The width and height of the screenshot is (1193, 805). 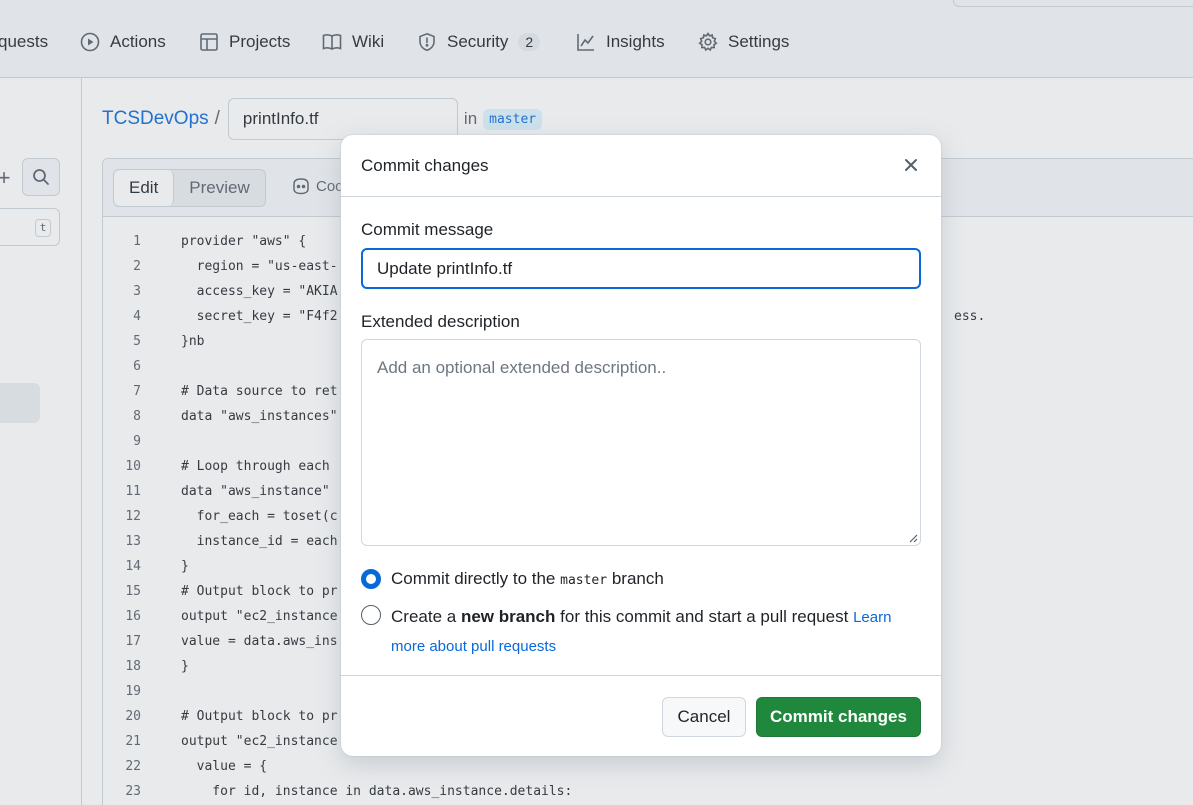 I want to click on commit-directly-label: Commit directly to the master branch, so click(x=651, y=580).